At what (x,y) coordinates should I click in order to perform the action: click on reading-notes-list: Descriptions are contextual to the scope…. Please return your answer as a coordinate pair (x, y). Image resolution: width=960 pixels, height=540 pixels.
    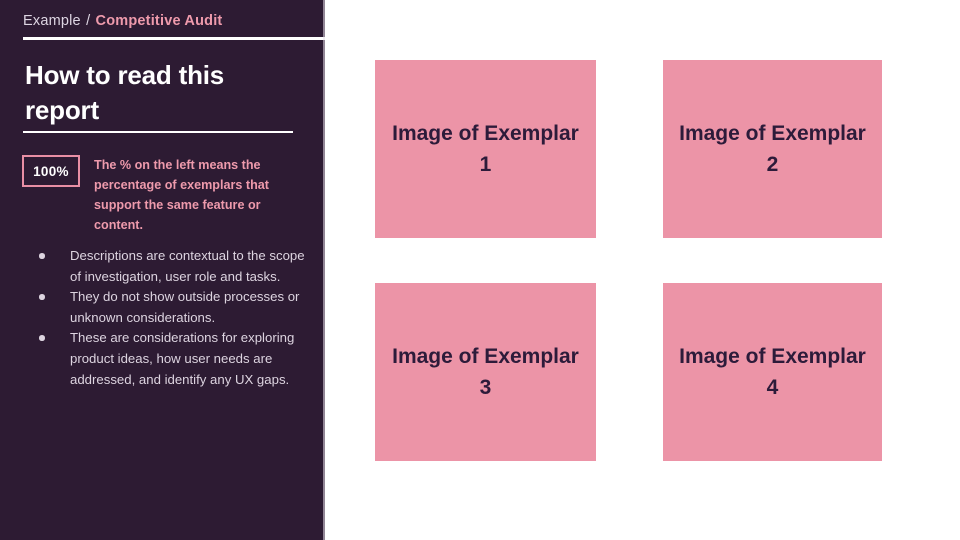
    Looking at the image, I should click on (167, 318).